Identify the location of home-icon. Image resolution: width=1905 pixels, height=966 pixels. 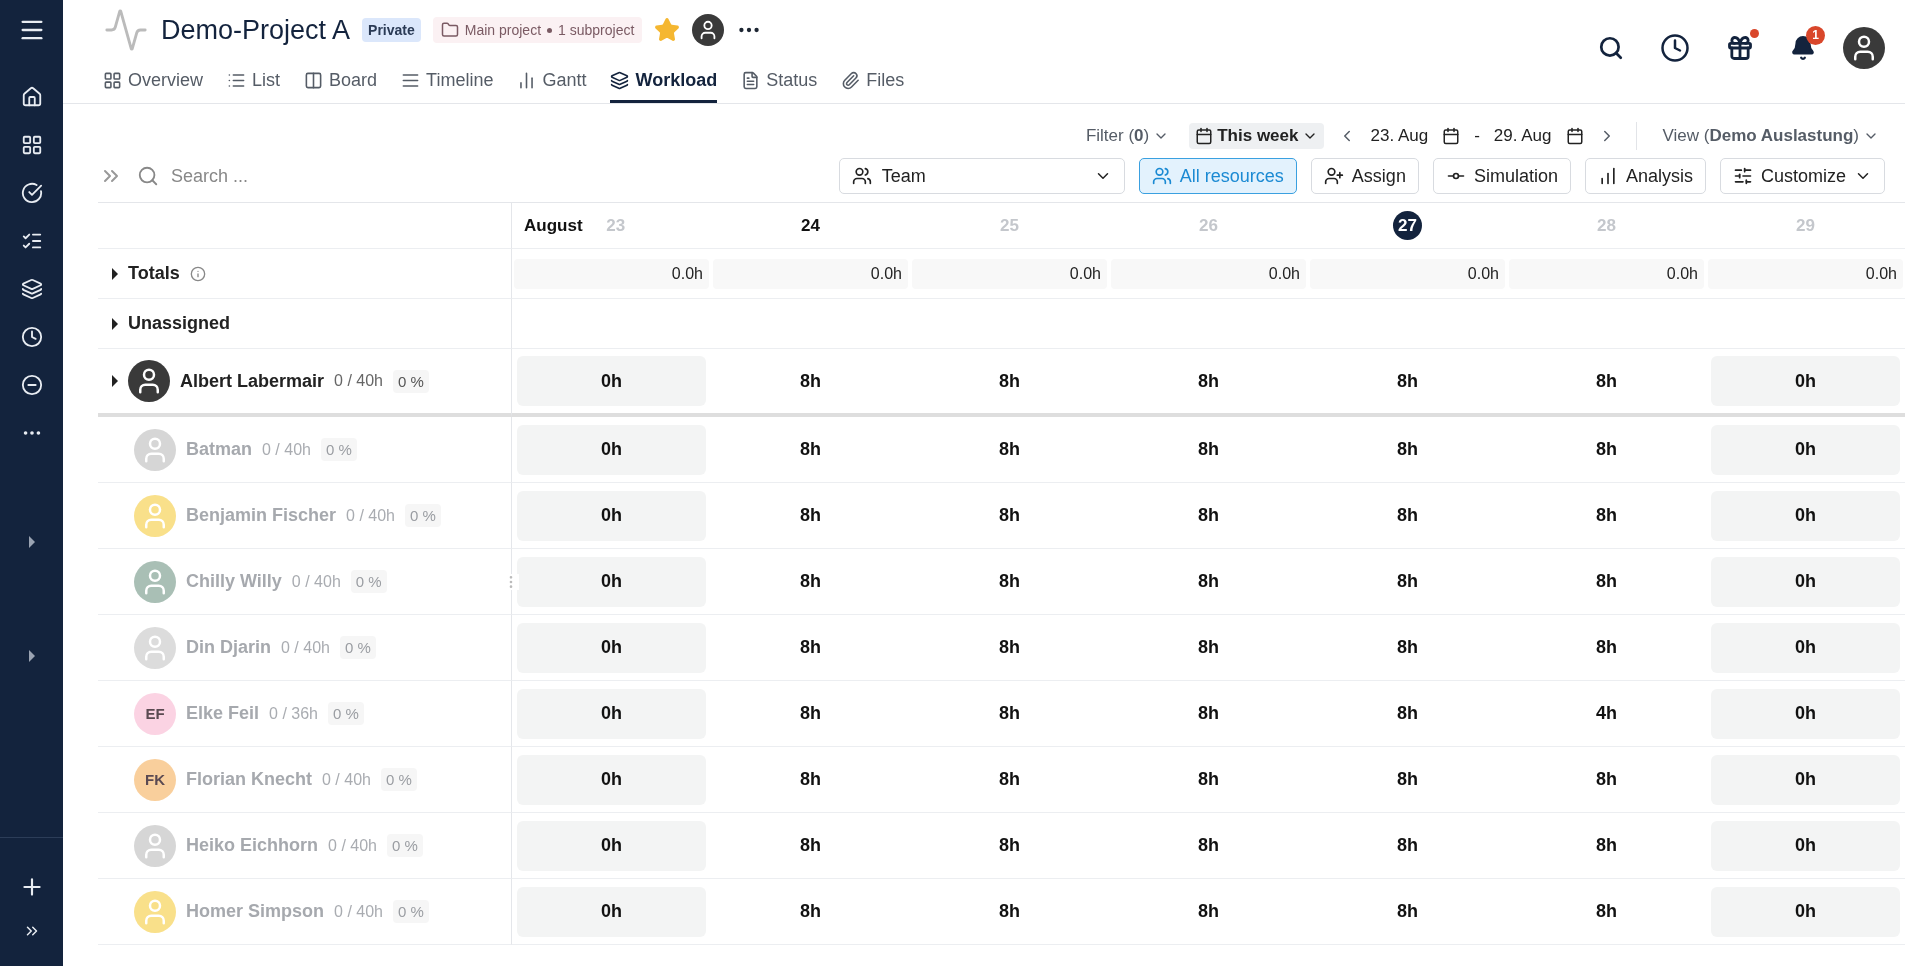
(31, 97).